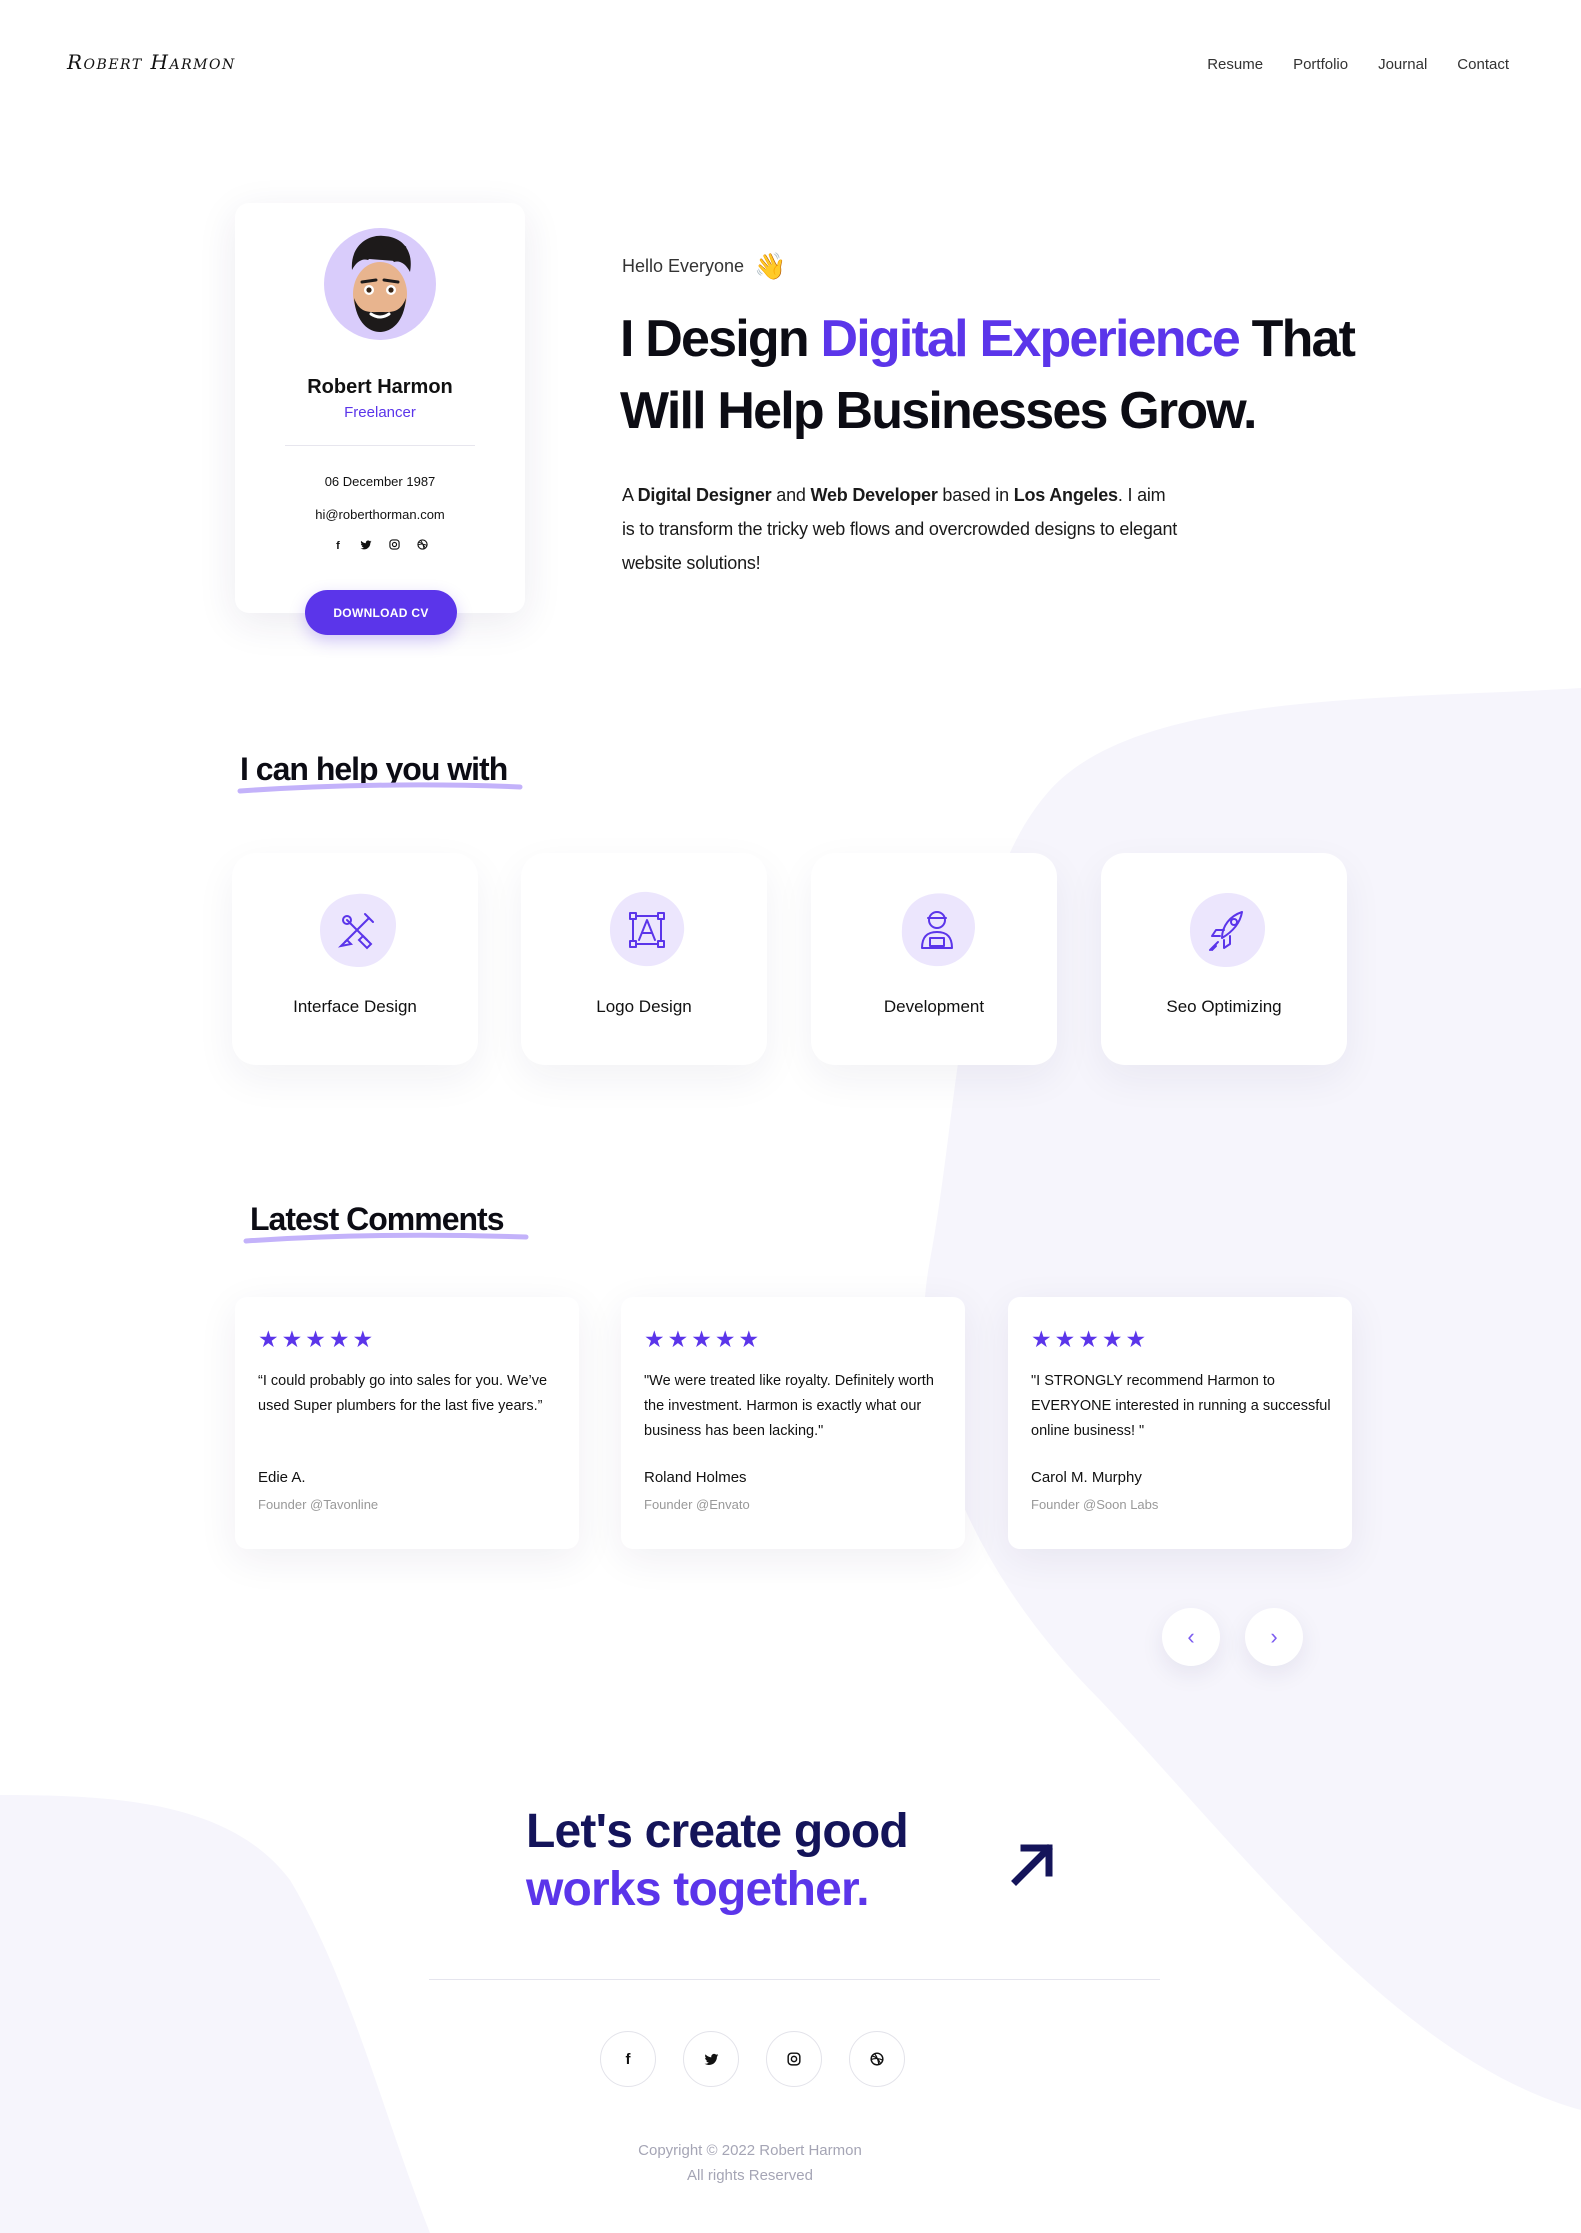  What do you see at coordinates (380, 387) in the screenshot?
I see `profile-name: Robert Harmon` at bounding box center [380, 387].